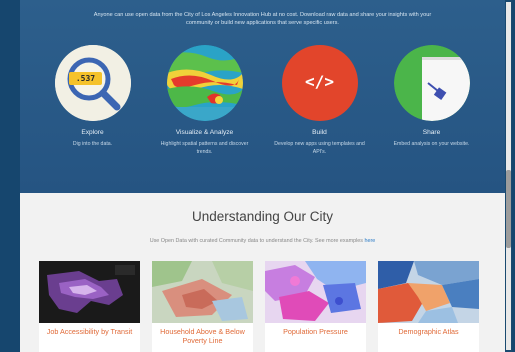  What do you see at coordinates (319, 132) in the screenshot?
I see `feature-title: Build` at bounding box center [319, 132].